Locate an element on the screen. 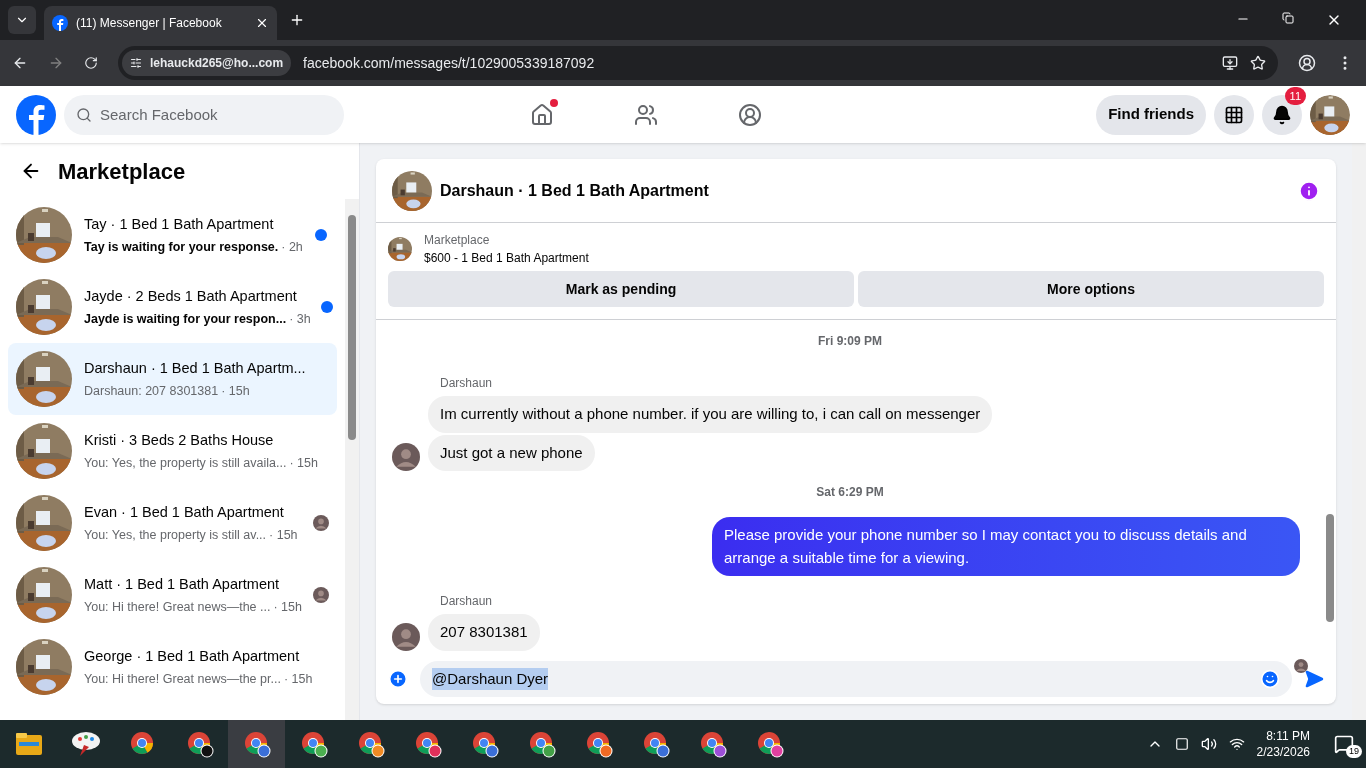  tab-list-button is located at coordinates (22, 20).